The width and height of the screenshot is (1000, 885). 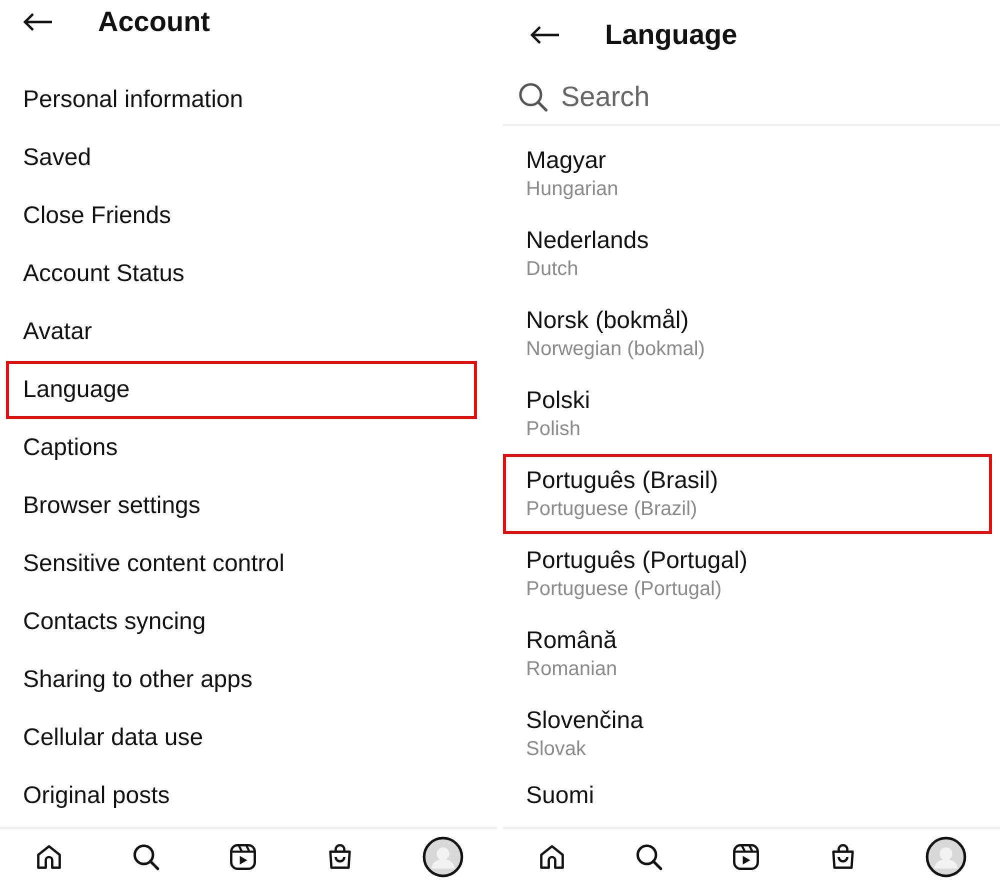 What do you see at coordinates (154, 22) in the screenshot?
I see `page-title: Account` at bounding box center [154, 22].